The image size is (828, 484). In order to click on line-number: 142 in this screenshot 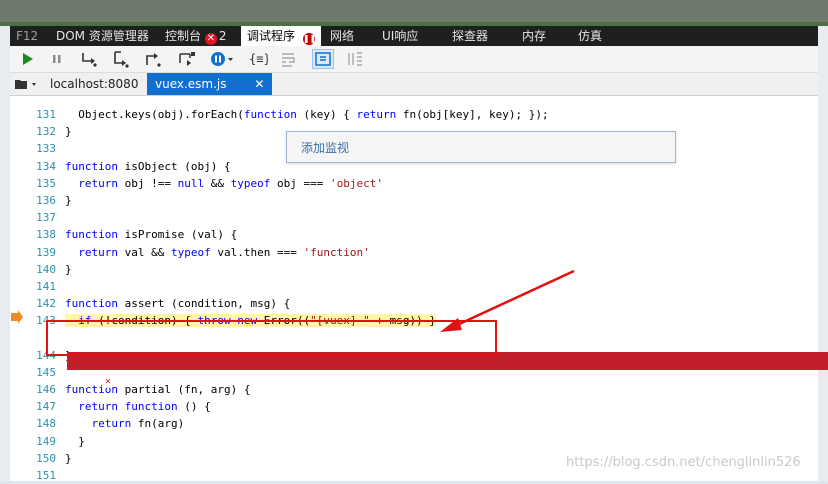, I will do `click(37, 303)`.